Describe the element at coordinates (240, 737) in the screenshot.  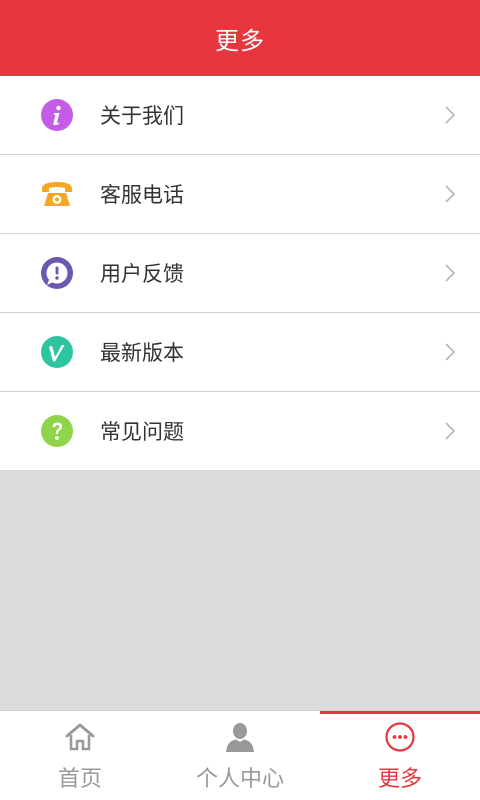
I see `person-icon` at that location.